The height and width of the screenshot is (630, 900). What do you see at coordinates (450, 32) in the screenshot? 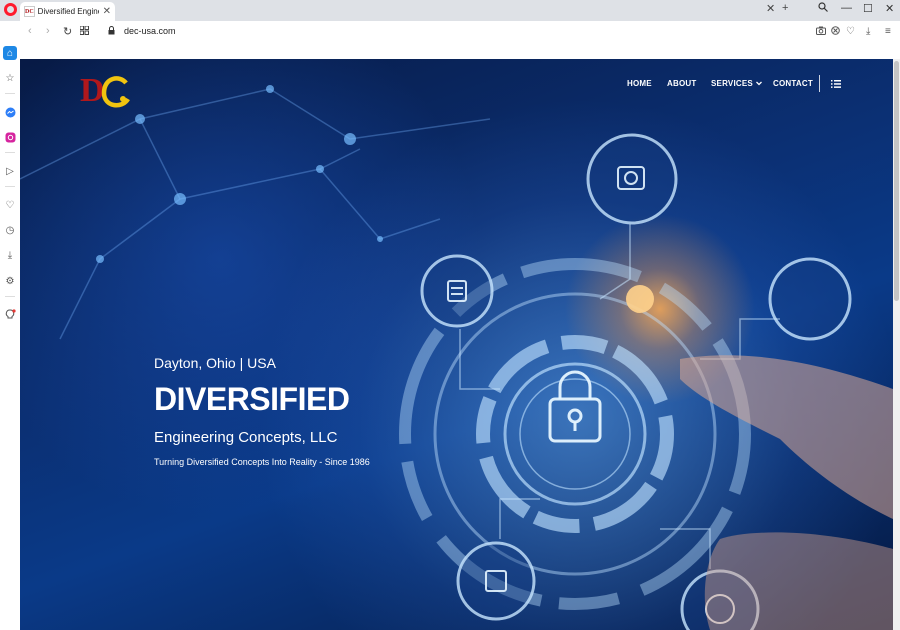
I see `address-bar: ‹ › ↻ dec-usa.com ♡ ⤓ ≡` at bounding box center [450, 32].